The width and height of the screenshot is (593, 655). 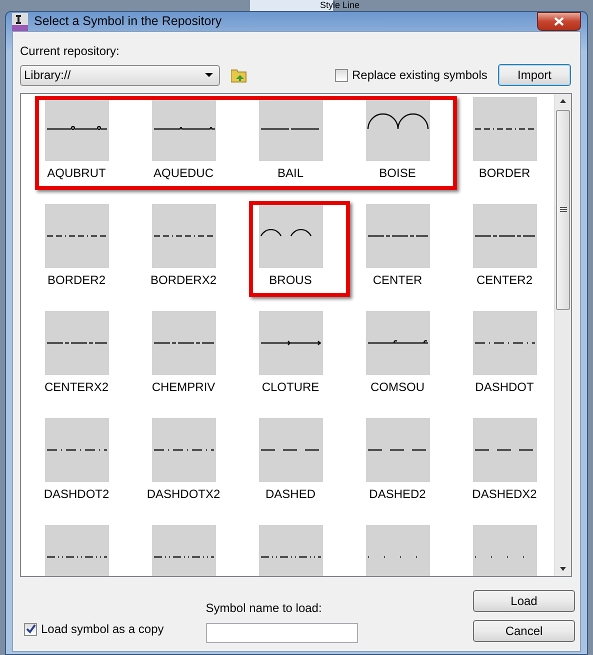 What do you see at coordinates (504, 494) in the screenshot?
I see `symbol-name: DASHEDX2` at bounding box center [504, 494].